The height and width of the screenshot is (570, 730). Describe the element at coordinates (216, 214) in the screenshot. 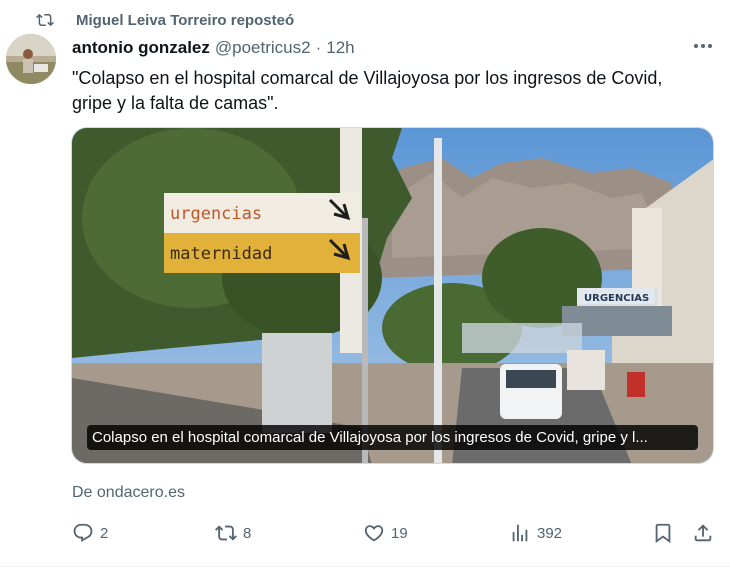

I see `sign-urgencias: urgencias` at that location.